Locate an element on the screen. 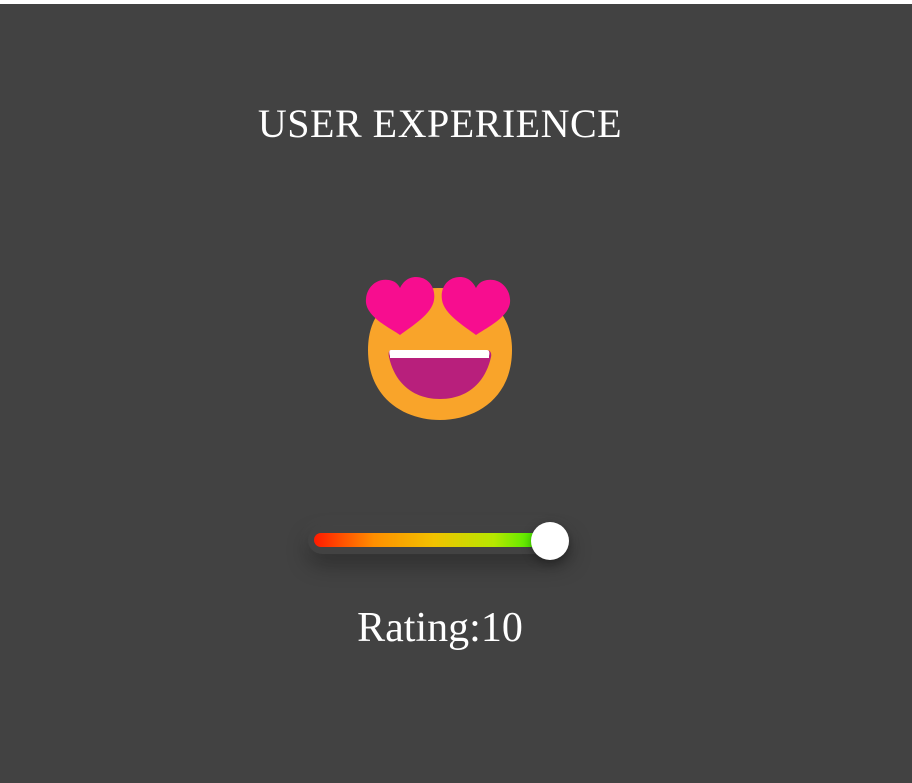 This screenshot has height=783, width=912. emoji-svg is located at coordinates (438, 348).